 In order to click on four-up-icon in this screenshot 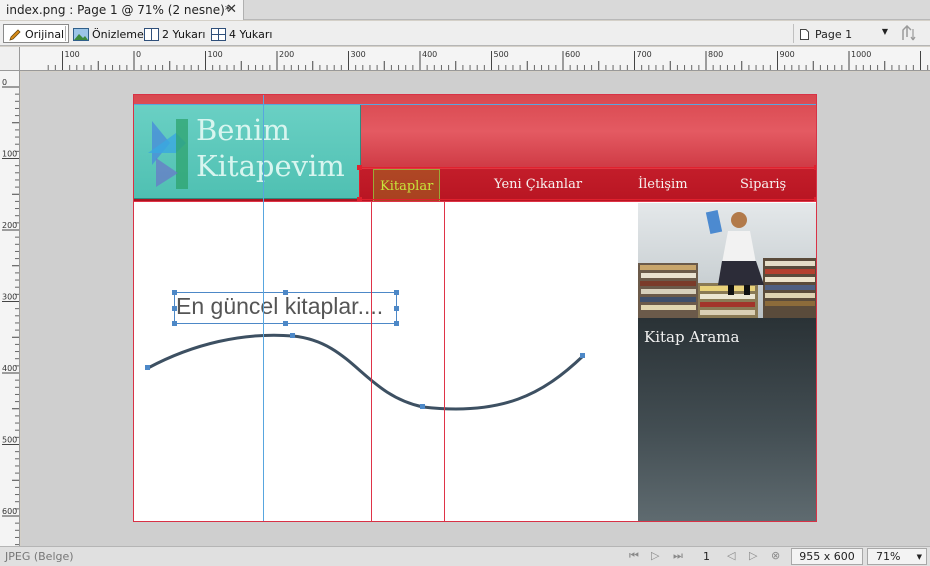, I will do `click(218, 34)`.